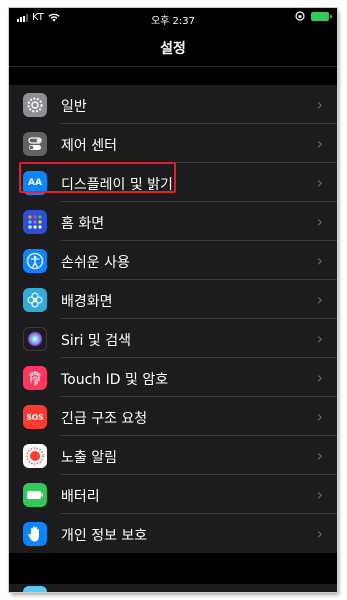 The width and height of the screenshot is (347, 600). Describe the element at coordinates (321, 16) in the screenshot. I see `battery-status-icon` at that location.